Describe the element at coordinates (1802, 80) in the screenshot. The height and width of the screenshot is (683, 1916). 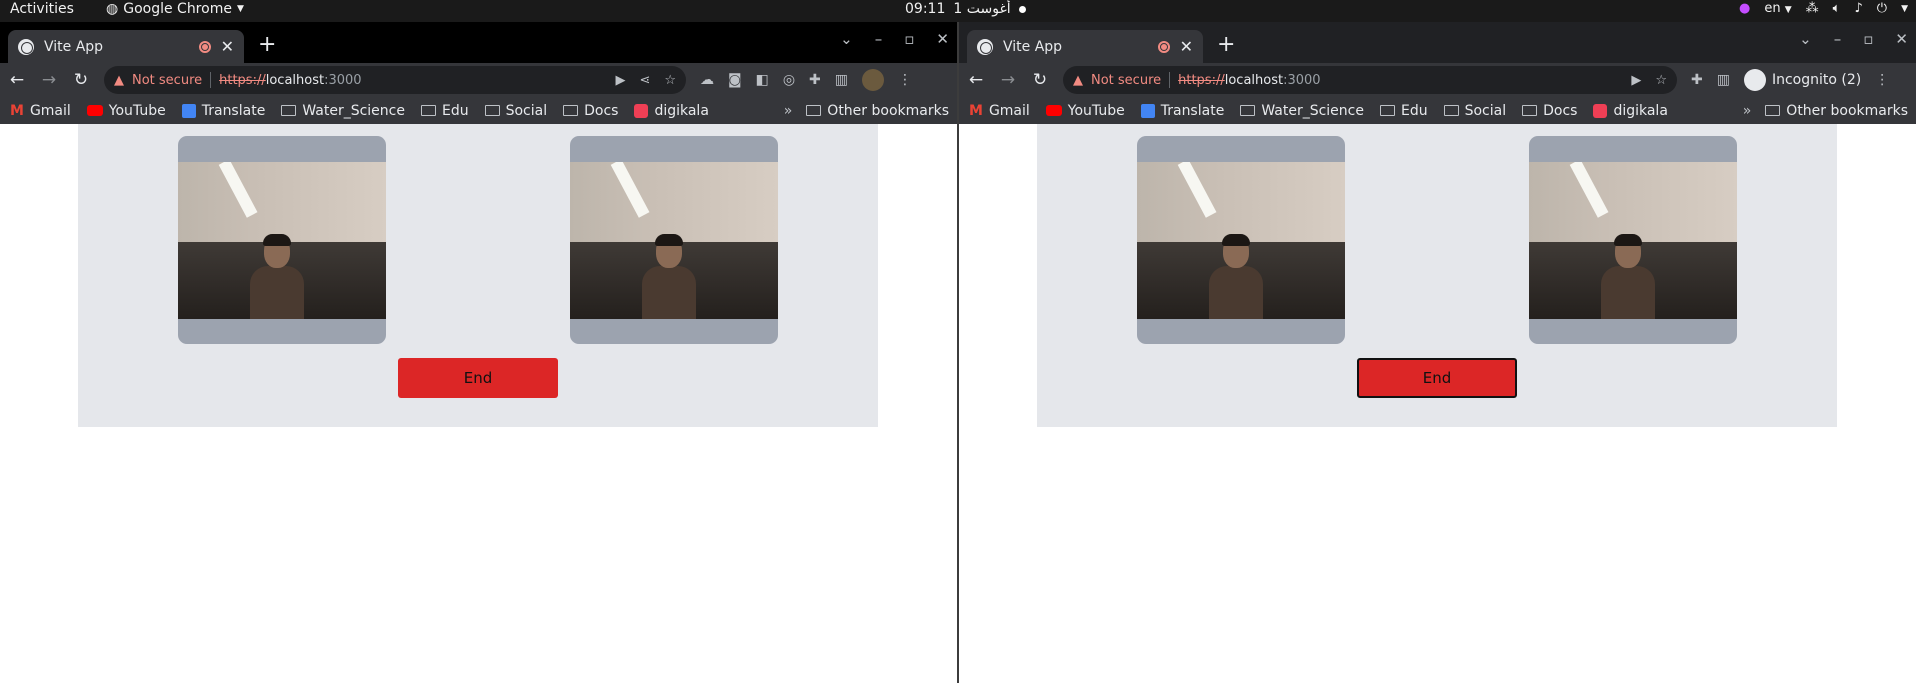
I see `incognito-indicator: Incognito (2)` at that location.